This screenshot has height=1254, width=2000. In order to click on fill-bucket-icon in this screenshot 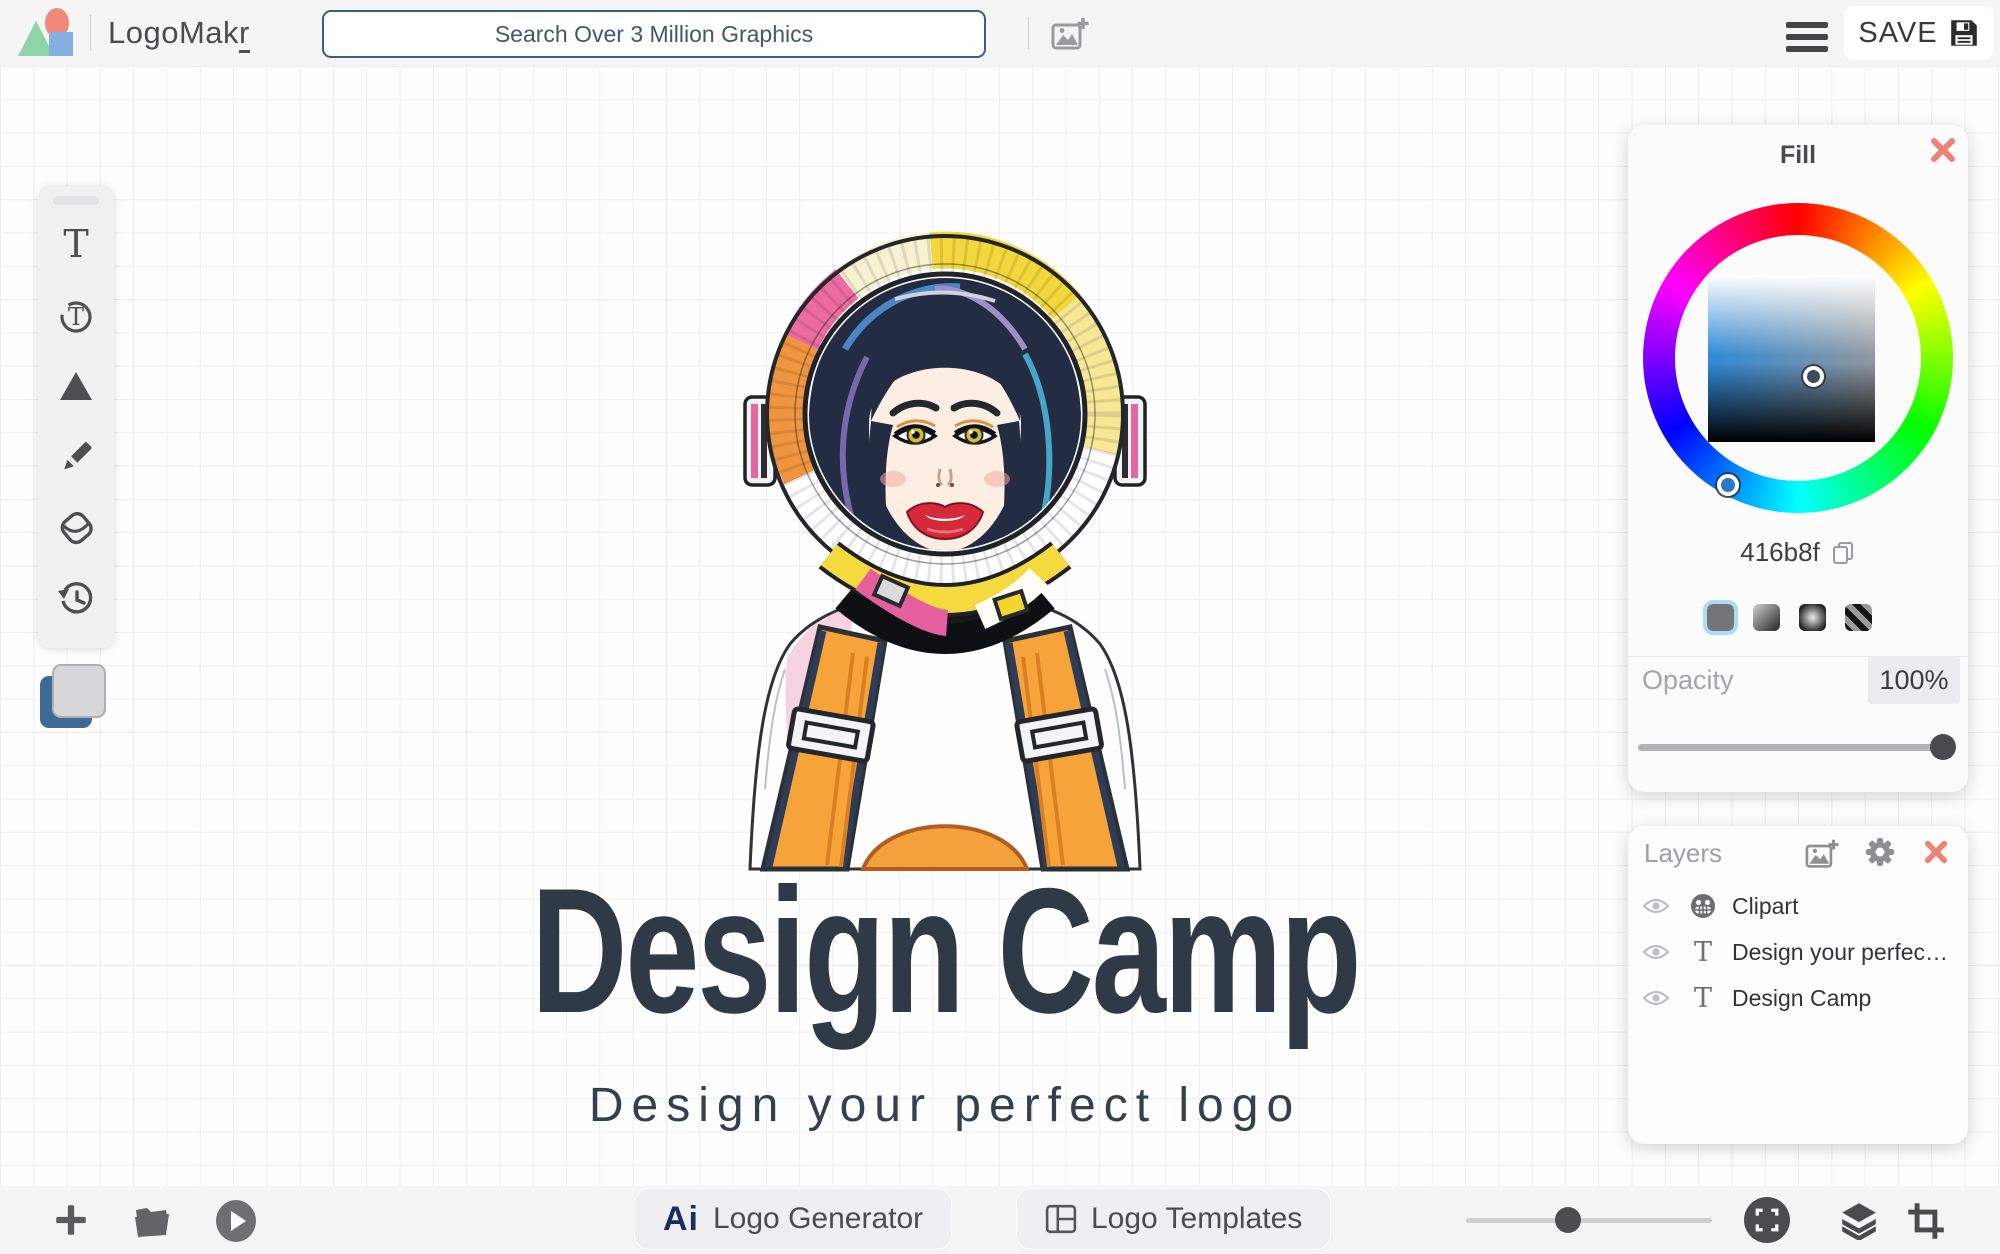, I will do `click(76, 527)`.